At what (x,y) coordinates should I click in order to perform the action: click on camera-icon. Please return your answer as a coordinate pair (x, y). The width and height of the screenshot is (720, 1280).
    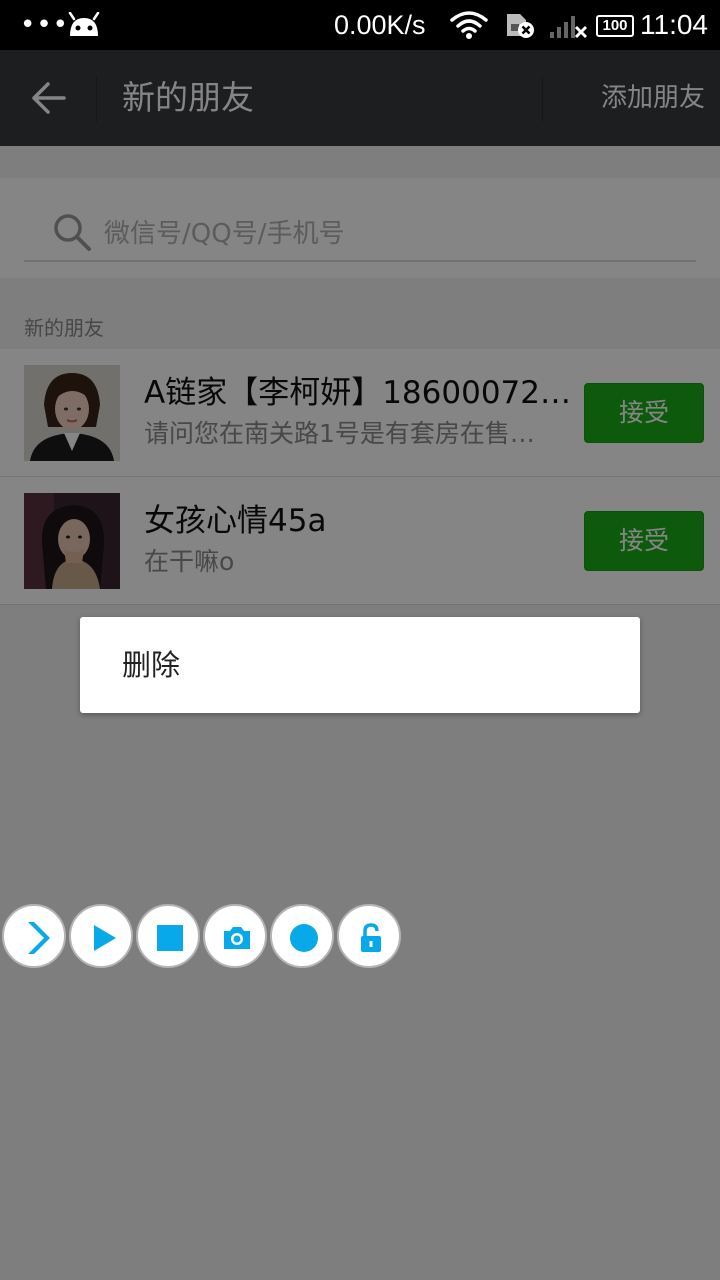
    Looking at the image, I should click on (237, 938).